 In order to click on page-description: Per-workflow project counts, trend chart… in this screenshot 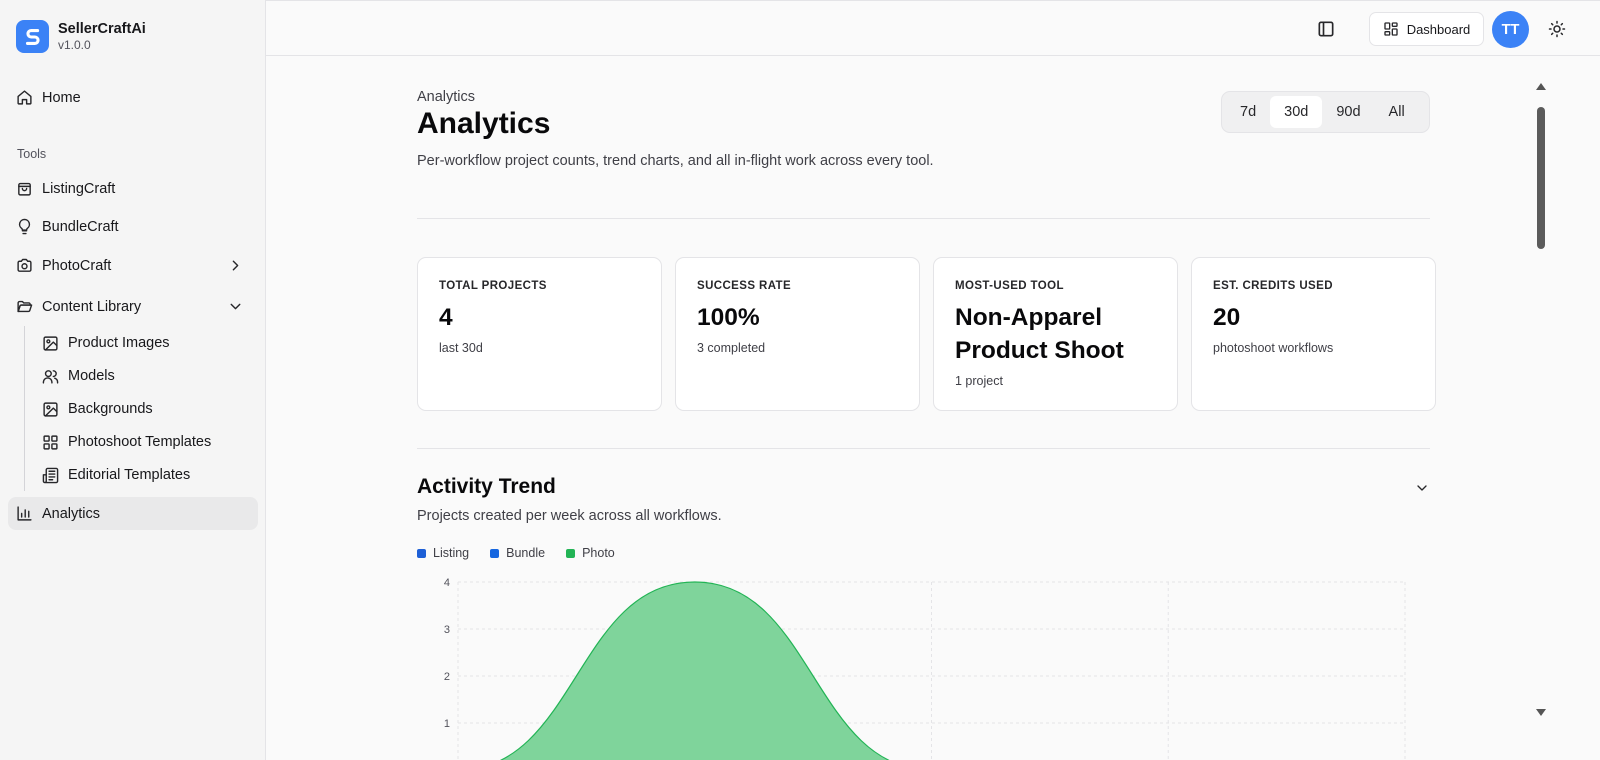, I will do `click(675, 161)`.